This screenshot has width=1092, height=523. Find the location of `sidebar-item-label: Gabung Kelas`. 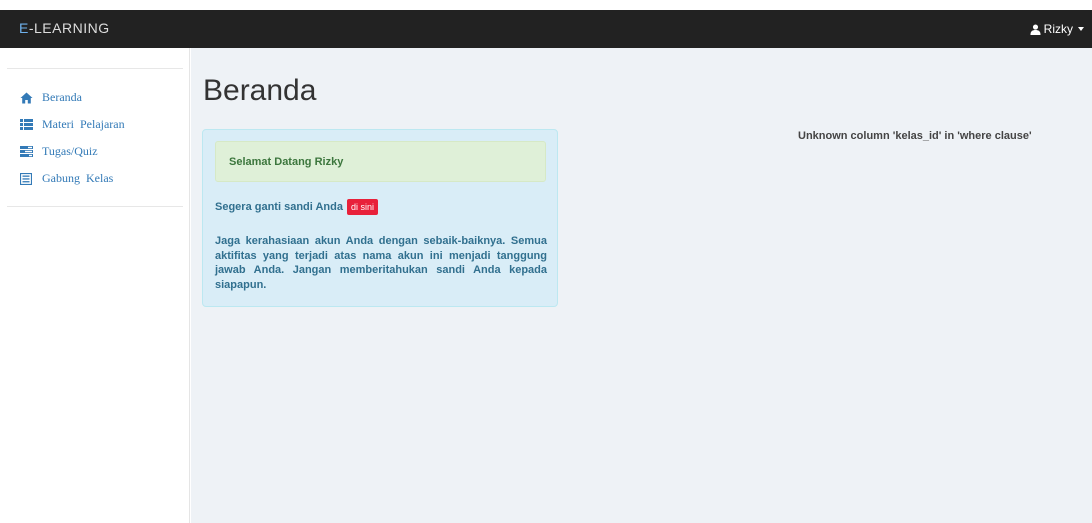

sidebar-item-label: Gabung Kelas is located at coordinates (78, 178).